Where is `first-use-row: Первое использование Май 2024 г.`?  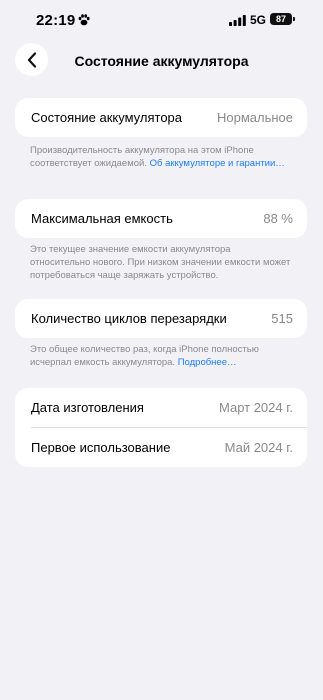
first-use-row: Первое использование Май 2024 г. is located at coordinates (161, 447).